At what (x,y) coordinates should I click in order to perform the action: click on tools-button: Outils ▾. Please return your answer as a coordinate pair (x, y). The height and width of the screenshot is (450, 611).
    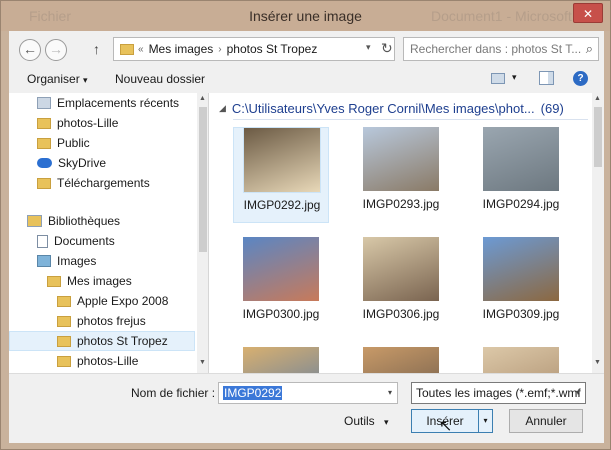
    Looking at the image, I should click on (366, 421).